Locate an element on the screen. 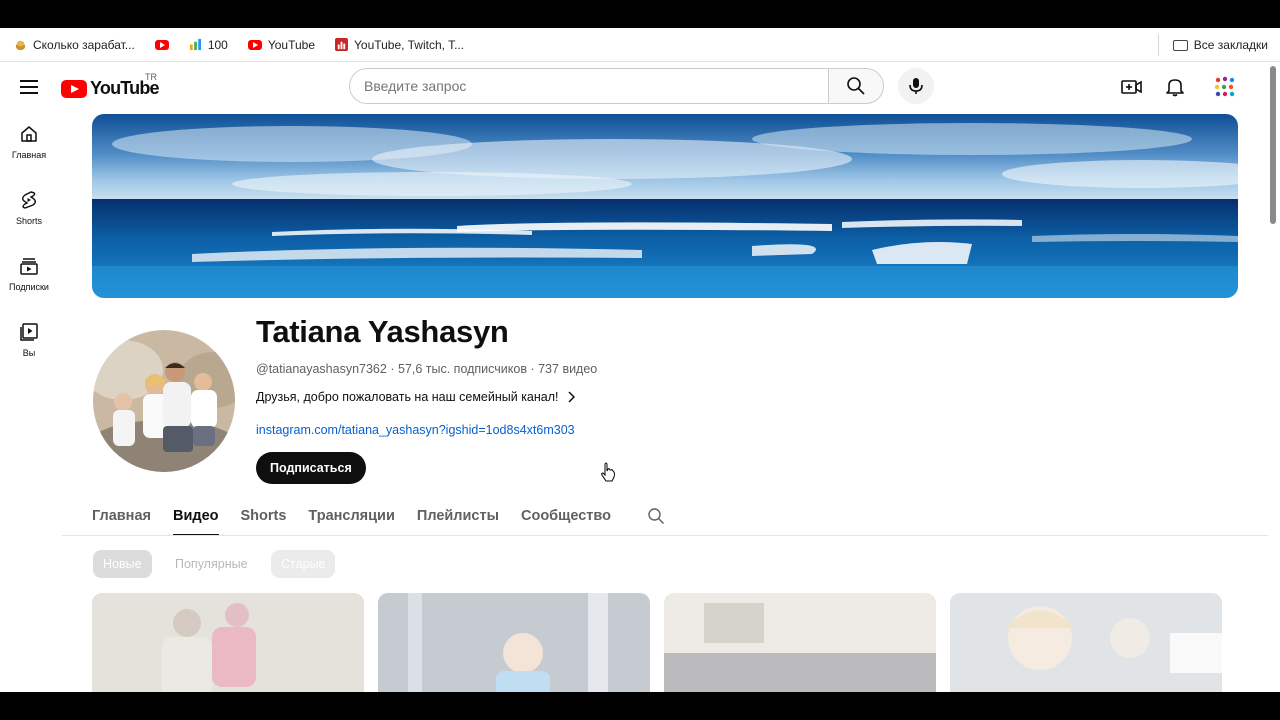 The width and height of the screenshot is (1280, 720). shorts-icon is located at coordinates (29, 200).